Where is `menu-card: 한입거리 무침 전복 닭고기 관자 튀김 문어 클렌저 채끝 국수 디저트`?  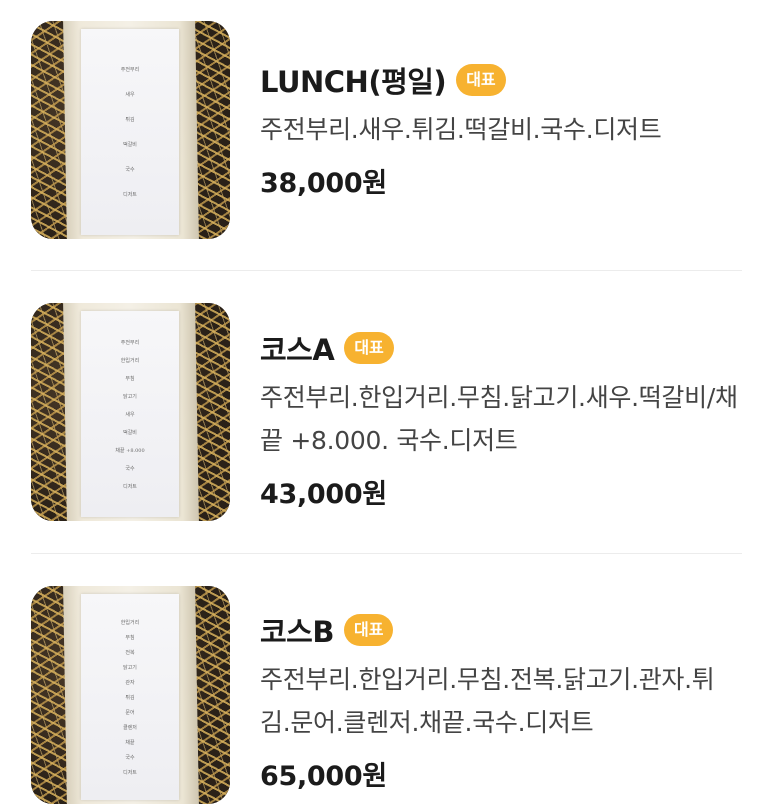 menu-card: 한입거리 무침 전복 닭고기 관자 튀김 문어 클렌저 채끝 국수 디저트 is located at coordinates (130, 697).